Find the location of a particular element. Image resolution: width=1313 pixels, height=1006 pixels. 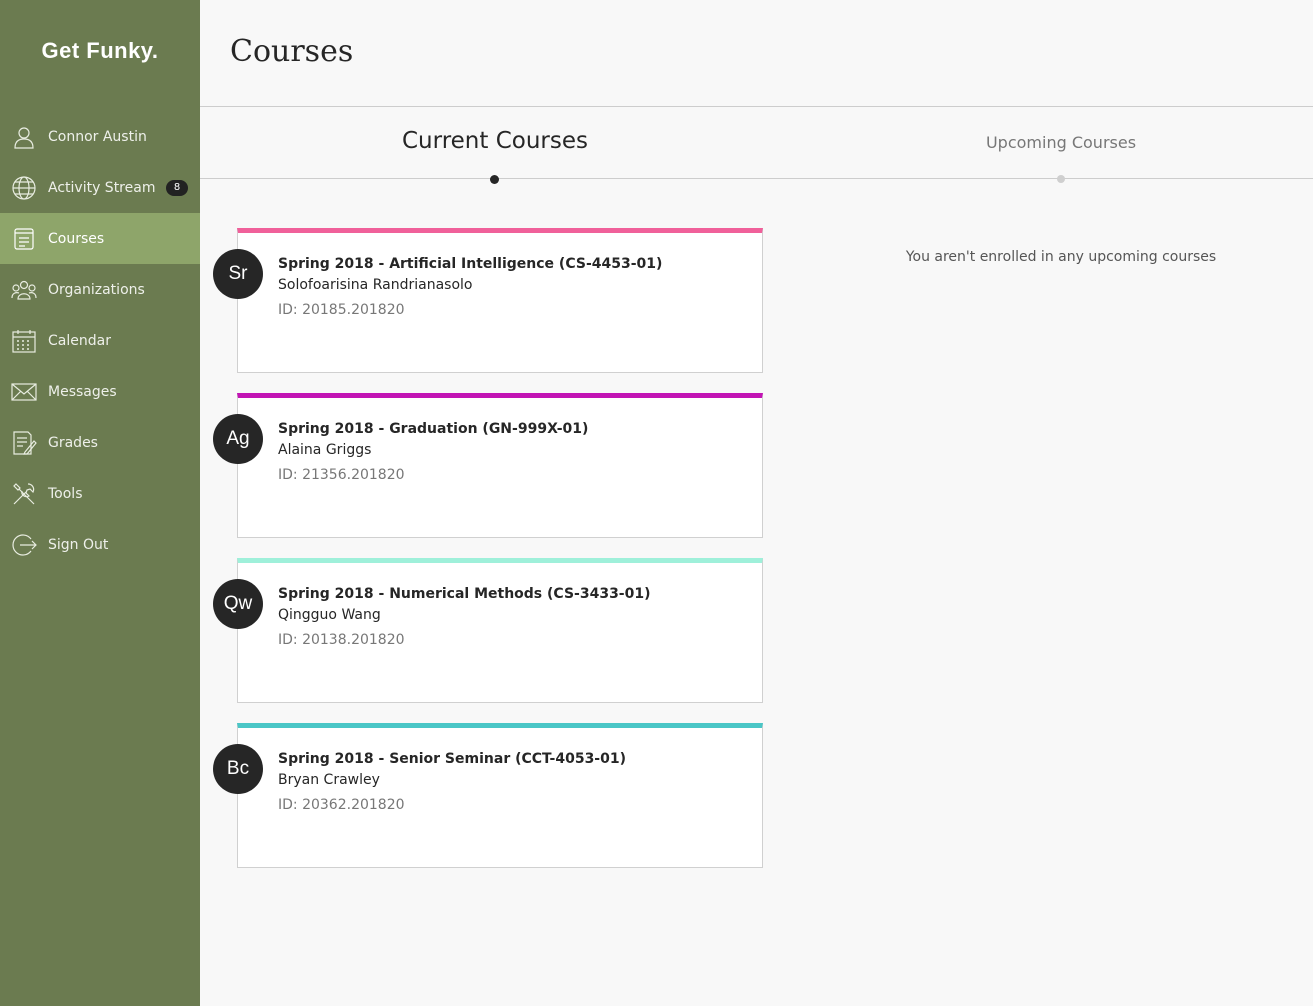

sidebar-item-label: Tools is located at coordinates (65, 494).